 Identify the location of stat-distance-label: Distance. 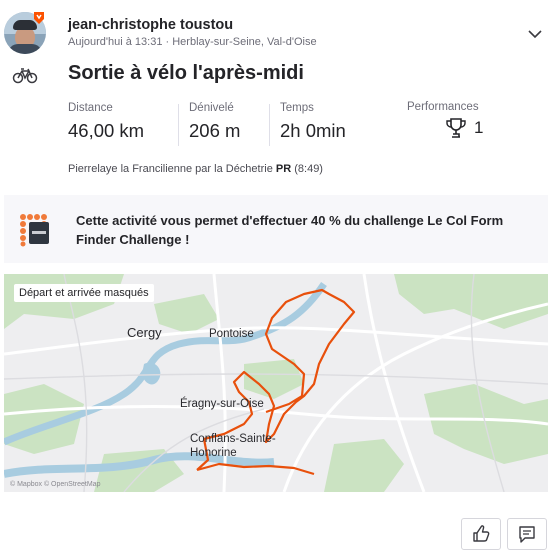
(90, 108).